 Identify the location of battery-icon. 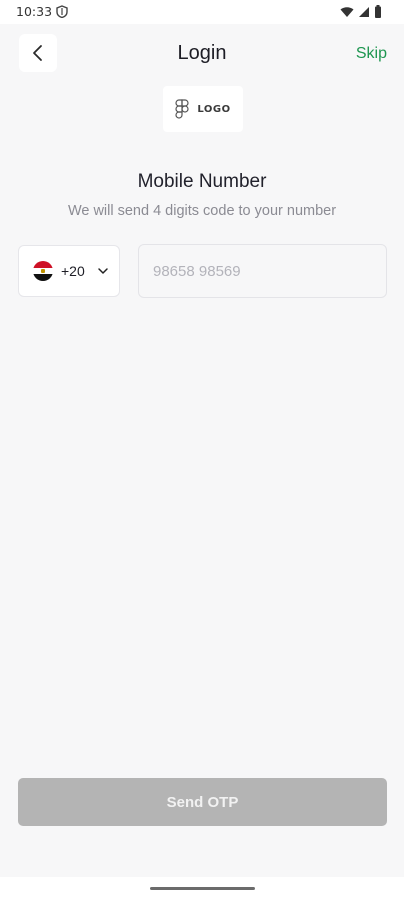
(378, 11).